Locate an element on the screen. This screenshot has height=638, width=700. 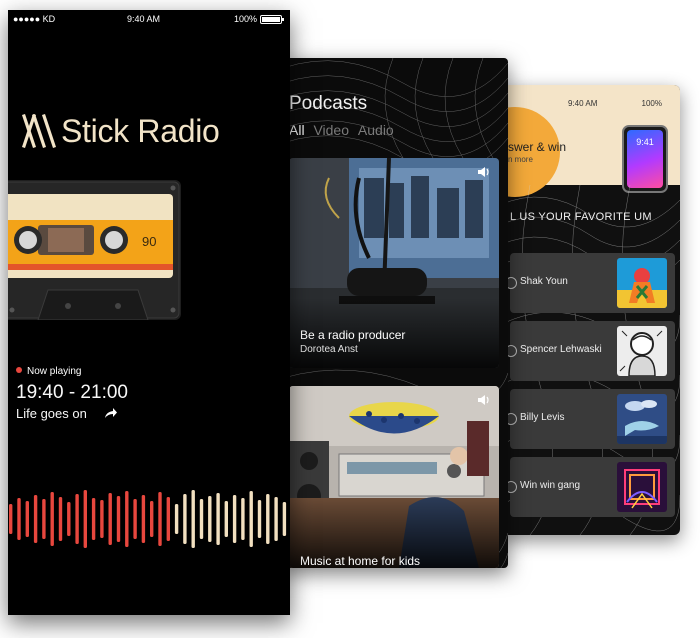
podcast-card: Be a radio producer Dorotea Anst is located at coordinates (394, 263).